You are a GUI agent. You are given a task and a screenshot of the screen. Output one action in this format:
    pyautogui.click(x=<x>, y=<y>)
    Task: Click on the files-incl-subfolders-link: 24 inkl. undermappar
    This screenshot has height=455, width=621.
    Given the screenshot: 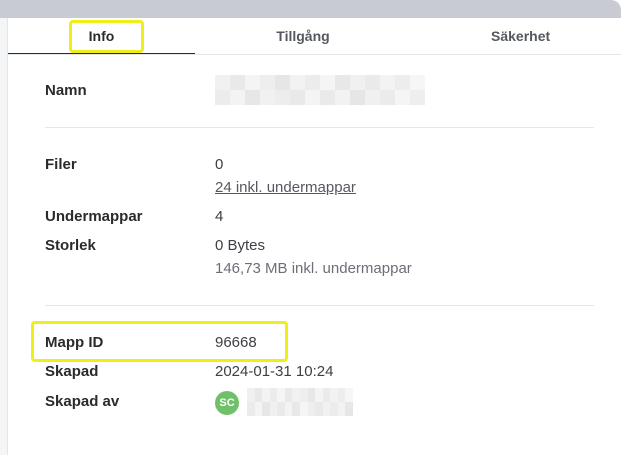 What is the action you would take?
    pyautogui.click(x=285, y=187)
    